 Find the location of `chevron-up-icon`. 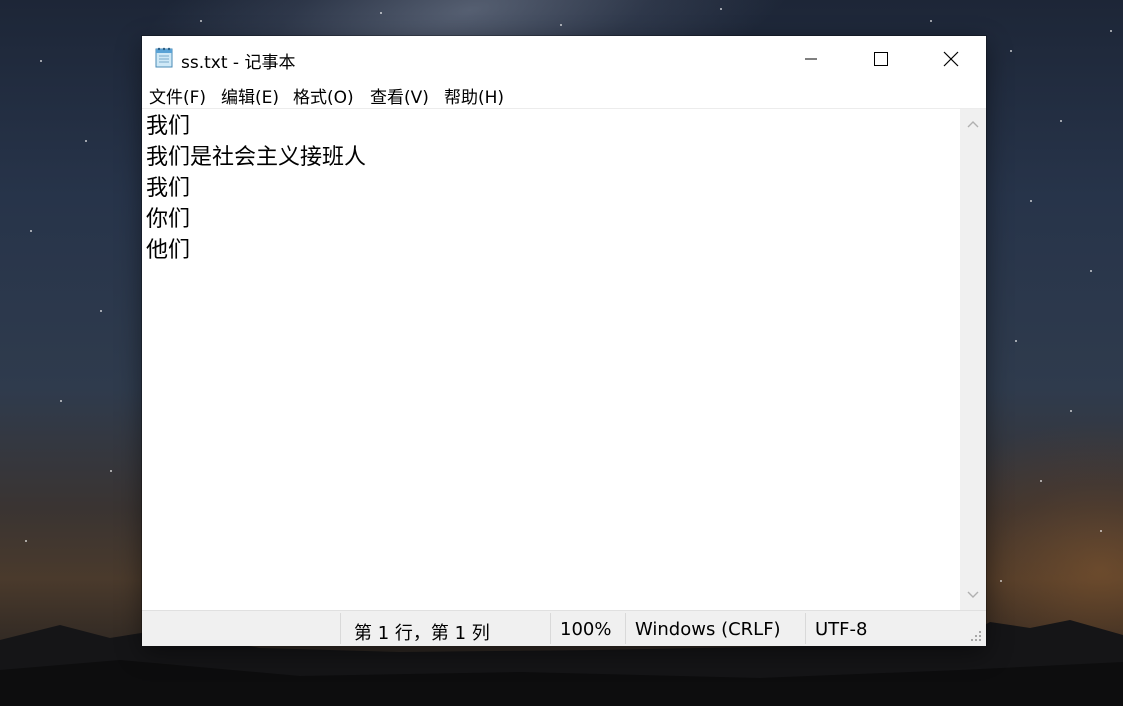

chevron-up-icon is located at coordinates (973, 124).